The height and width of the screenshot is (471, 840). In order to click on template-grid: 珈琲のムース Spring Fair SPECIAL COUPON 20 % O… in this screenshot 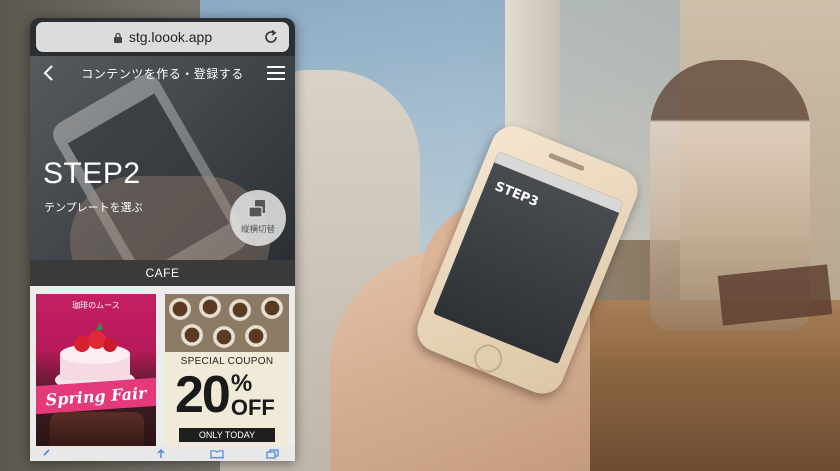, I will do `click(162, 368)`.